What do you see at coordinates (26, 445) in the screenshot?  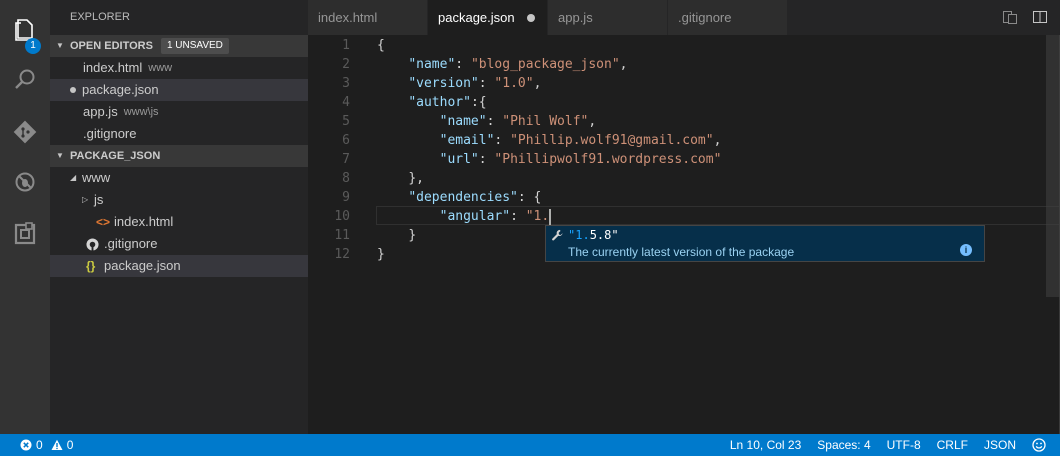 I see `error-icon` at bounding box center [26, 445].